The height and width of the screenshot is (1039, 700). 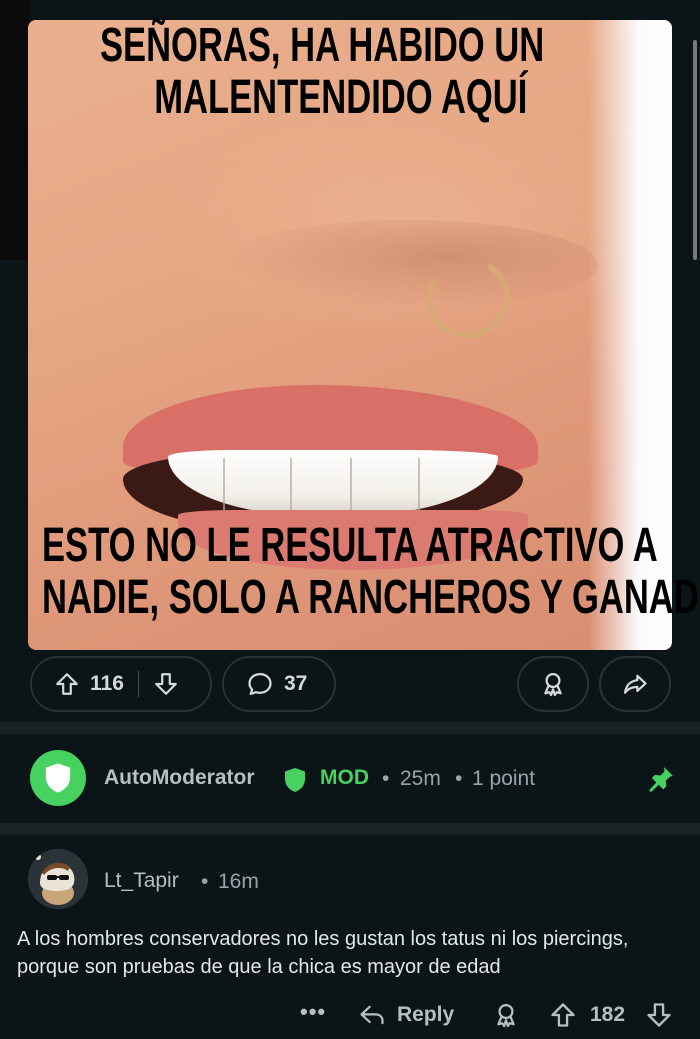 What do you see at coordinates (313, 1012) in the screenshot?
I see `more-options-button: •••` at bounding box center [313, 1012].